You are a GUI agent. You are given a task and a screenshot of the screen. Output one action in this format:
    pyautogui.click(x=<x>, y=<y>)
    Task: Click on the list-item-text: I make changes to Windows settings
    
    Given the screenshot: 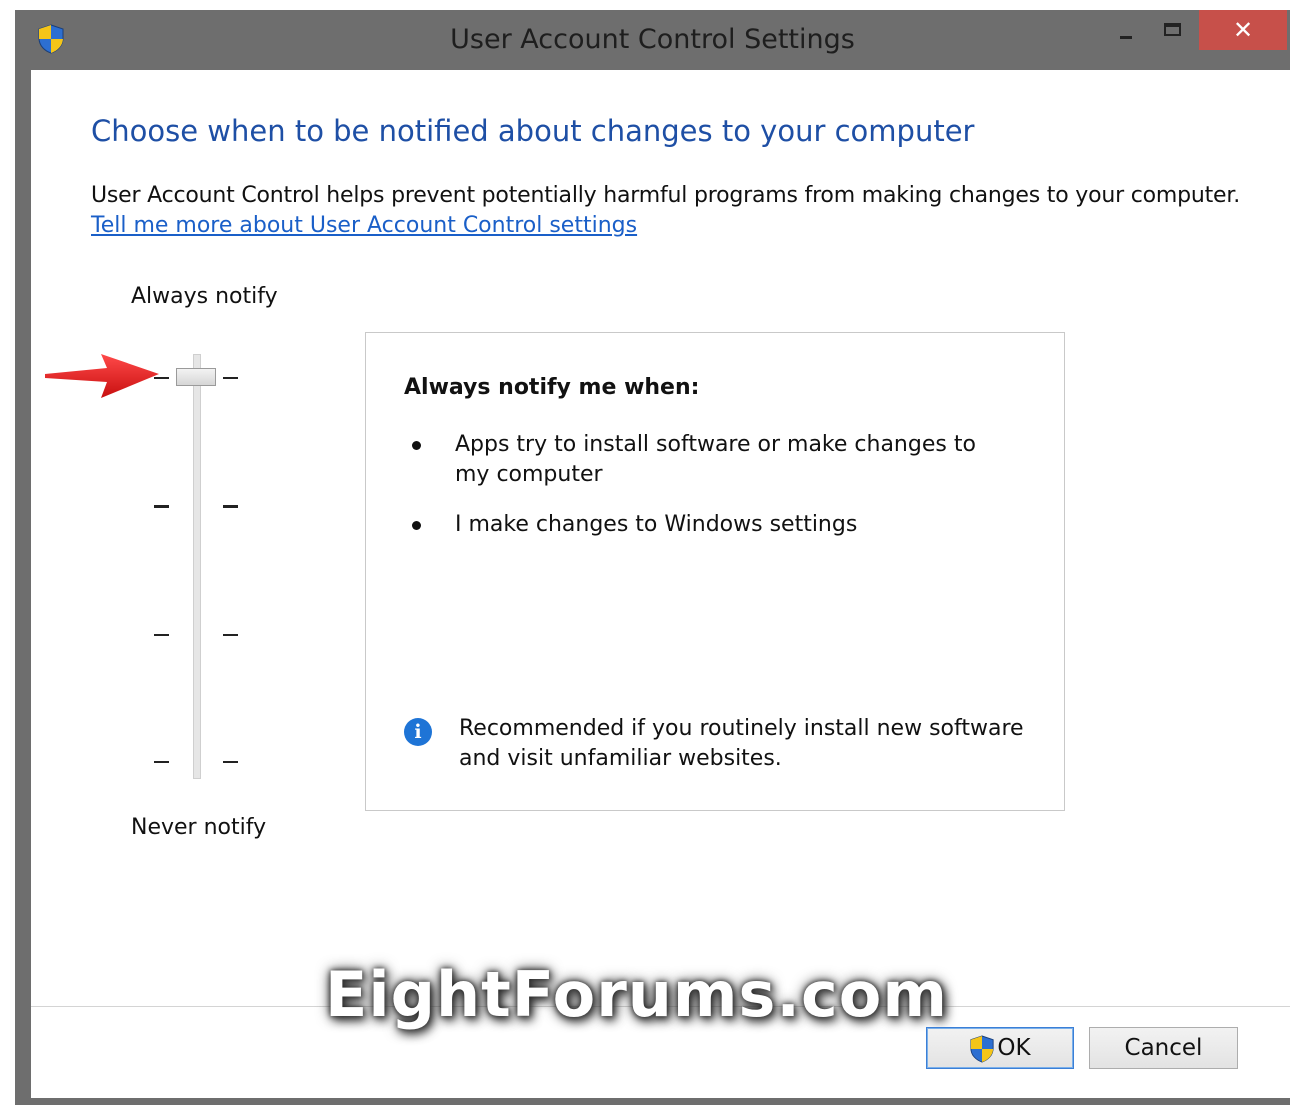 What is the action you would take?
    pyautogui.click(x=656, y=524)
    